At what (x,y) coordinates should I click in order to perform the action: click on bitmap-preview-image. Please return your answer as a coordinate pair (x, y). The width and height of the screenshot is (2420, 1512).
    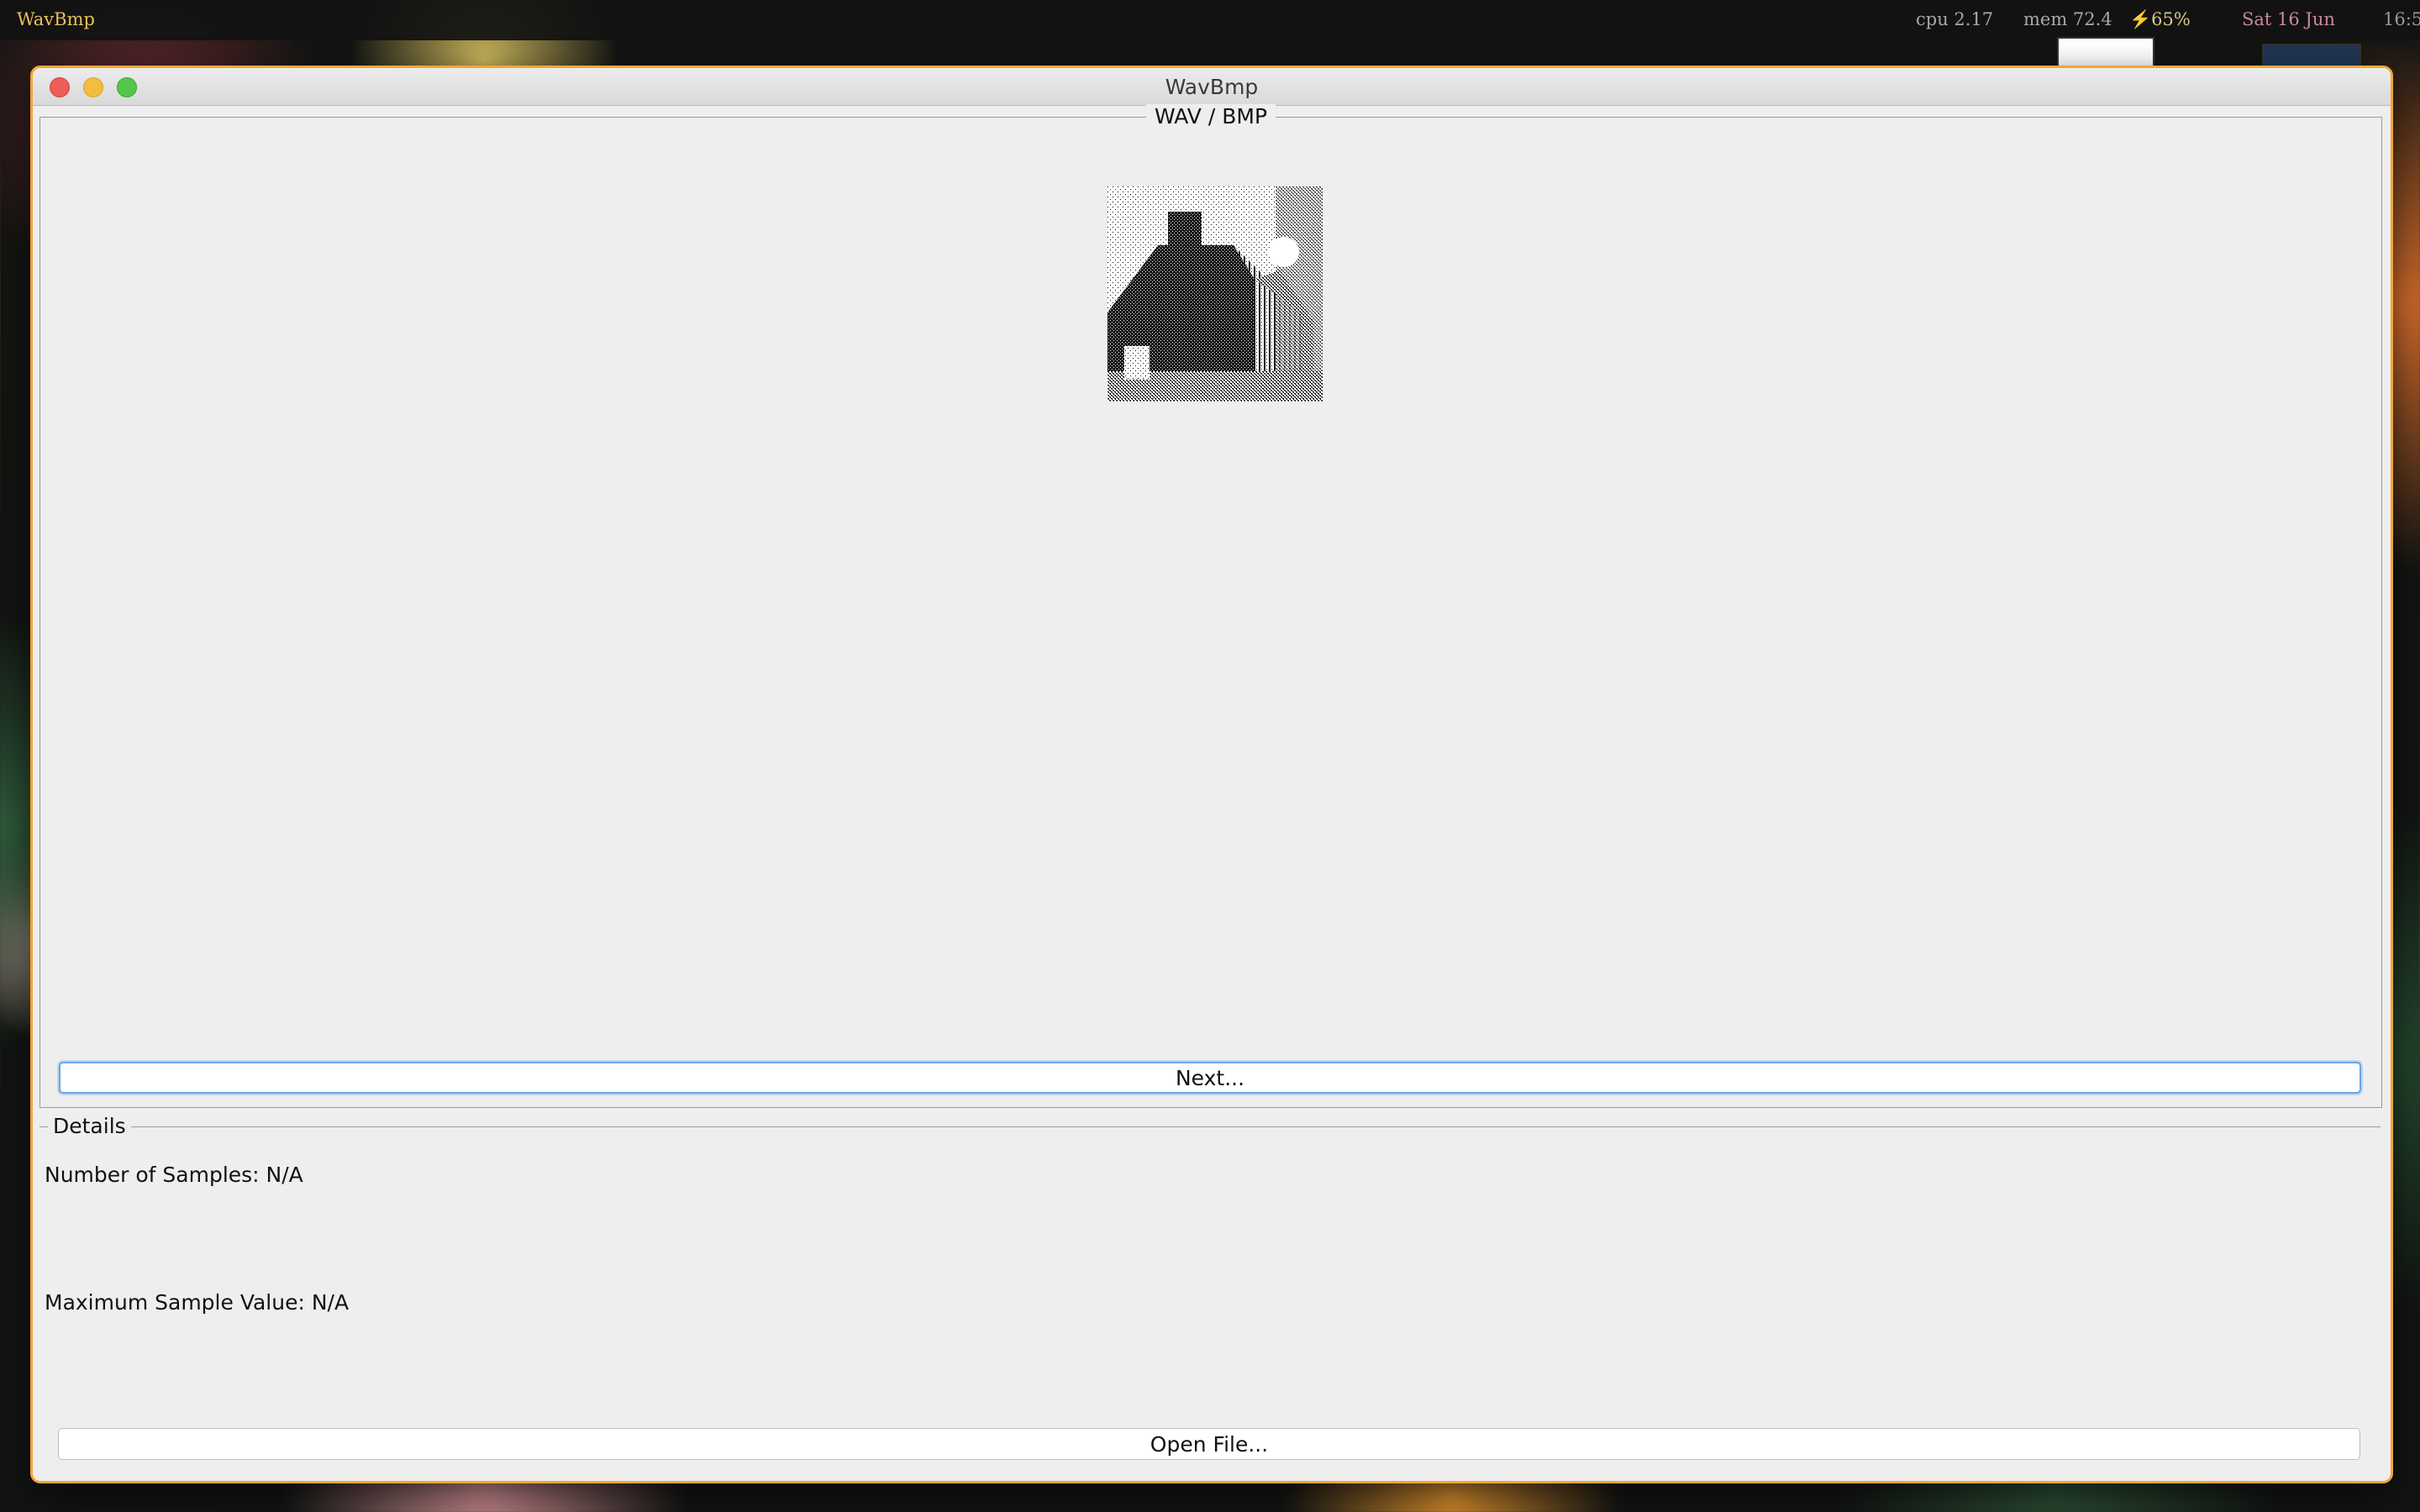
    Looking at the image, I should click on (1215, 294).